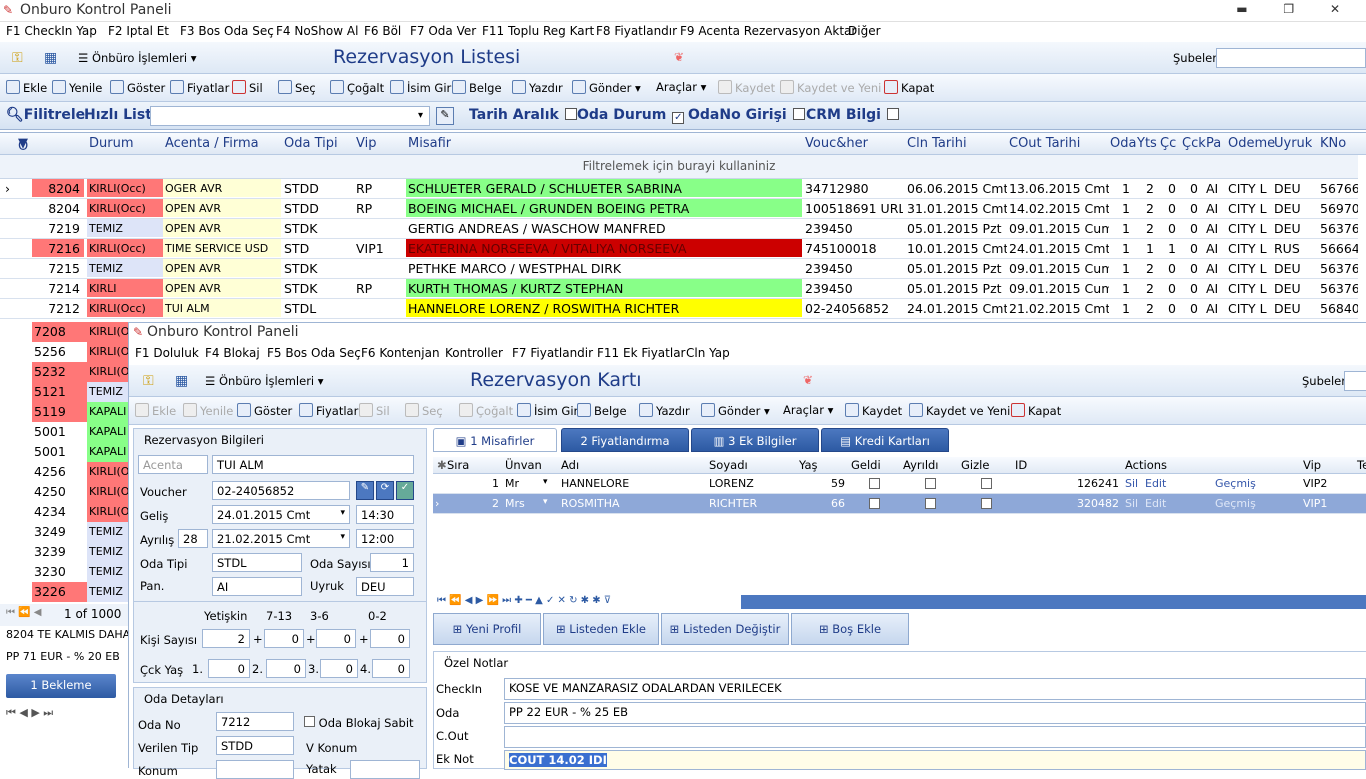 The width and height of the screenshot is (1366, 779). What do you see at coordinates (852, 115) in the screenshot?
I see `crm-toggle: CRM Bilgi` at bounding box center [852, 115].